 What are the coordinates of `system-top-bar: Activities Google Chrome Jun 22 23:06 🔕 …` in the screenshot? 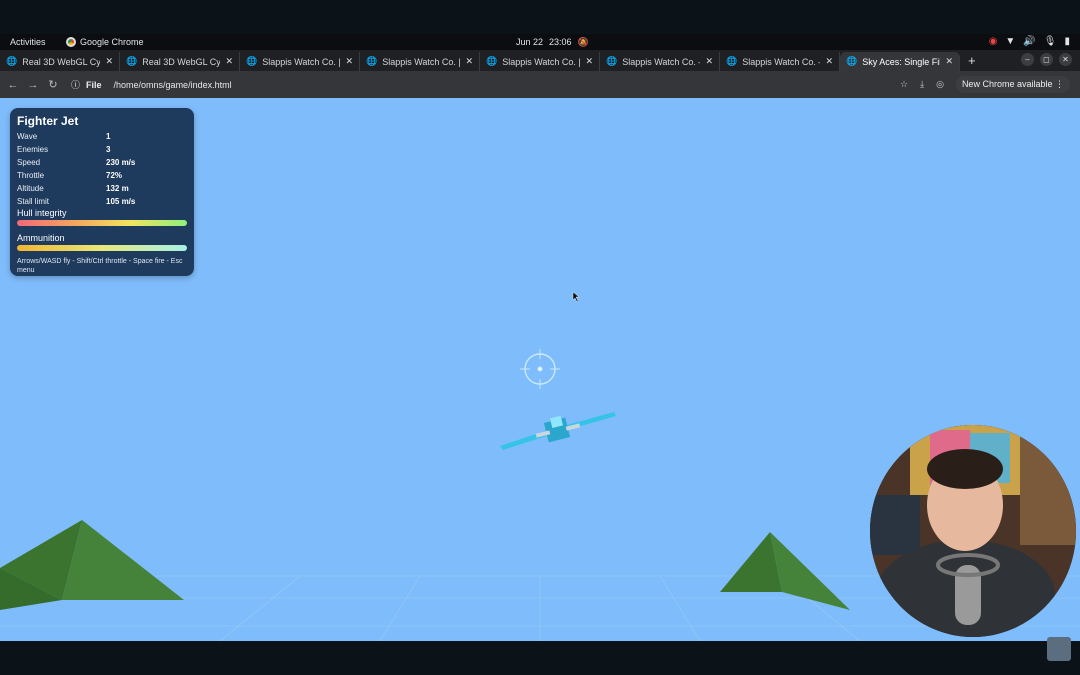 It's located at (540, 42).